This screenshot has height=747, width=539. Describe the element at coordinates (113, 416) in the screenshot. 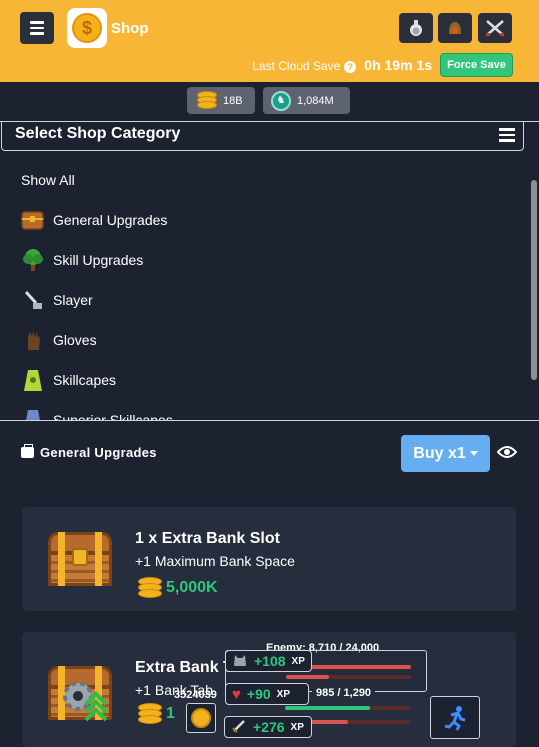

I see `category-label: Superior Skillcapes` at that location.